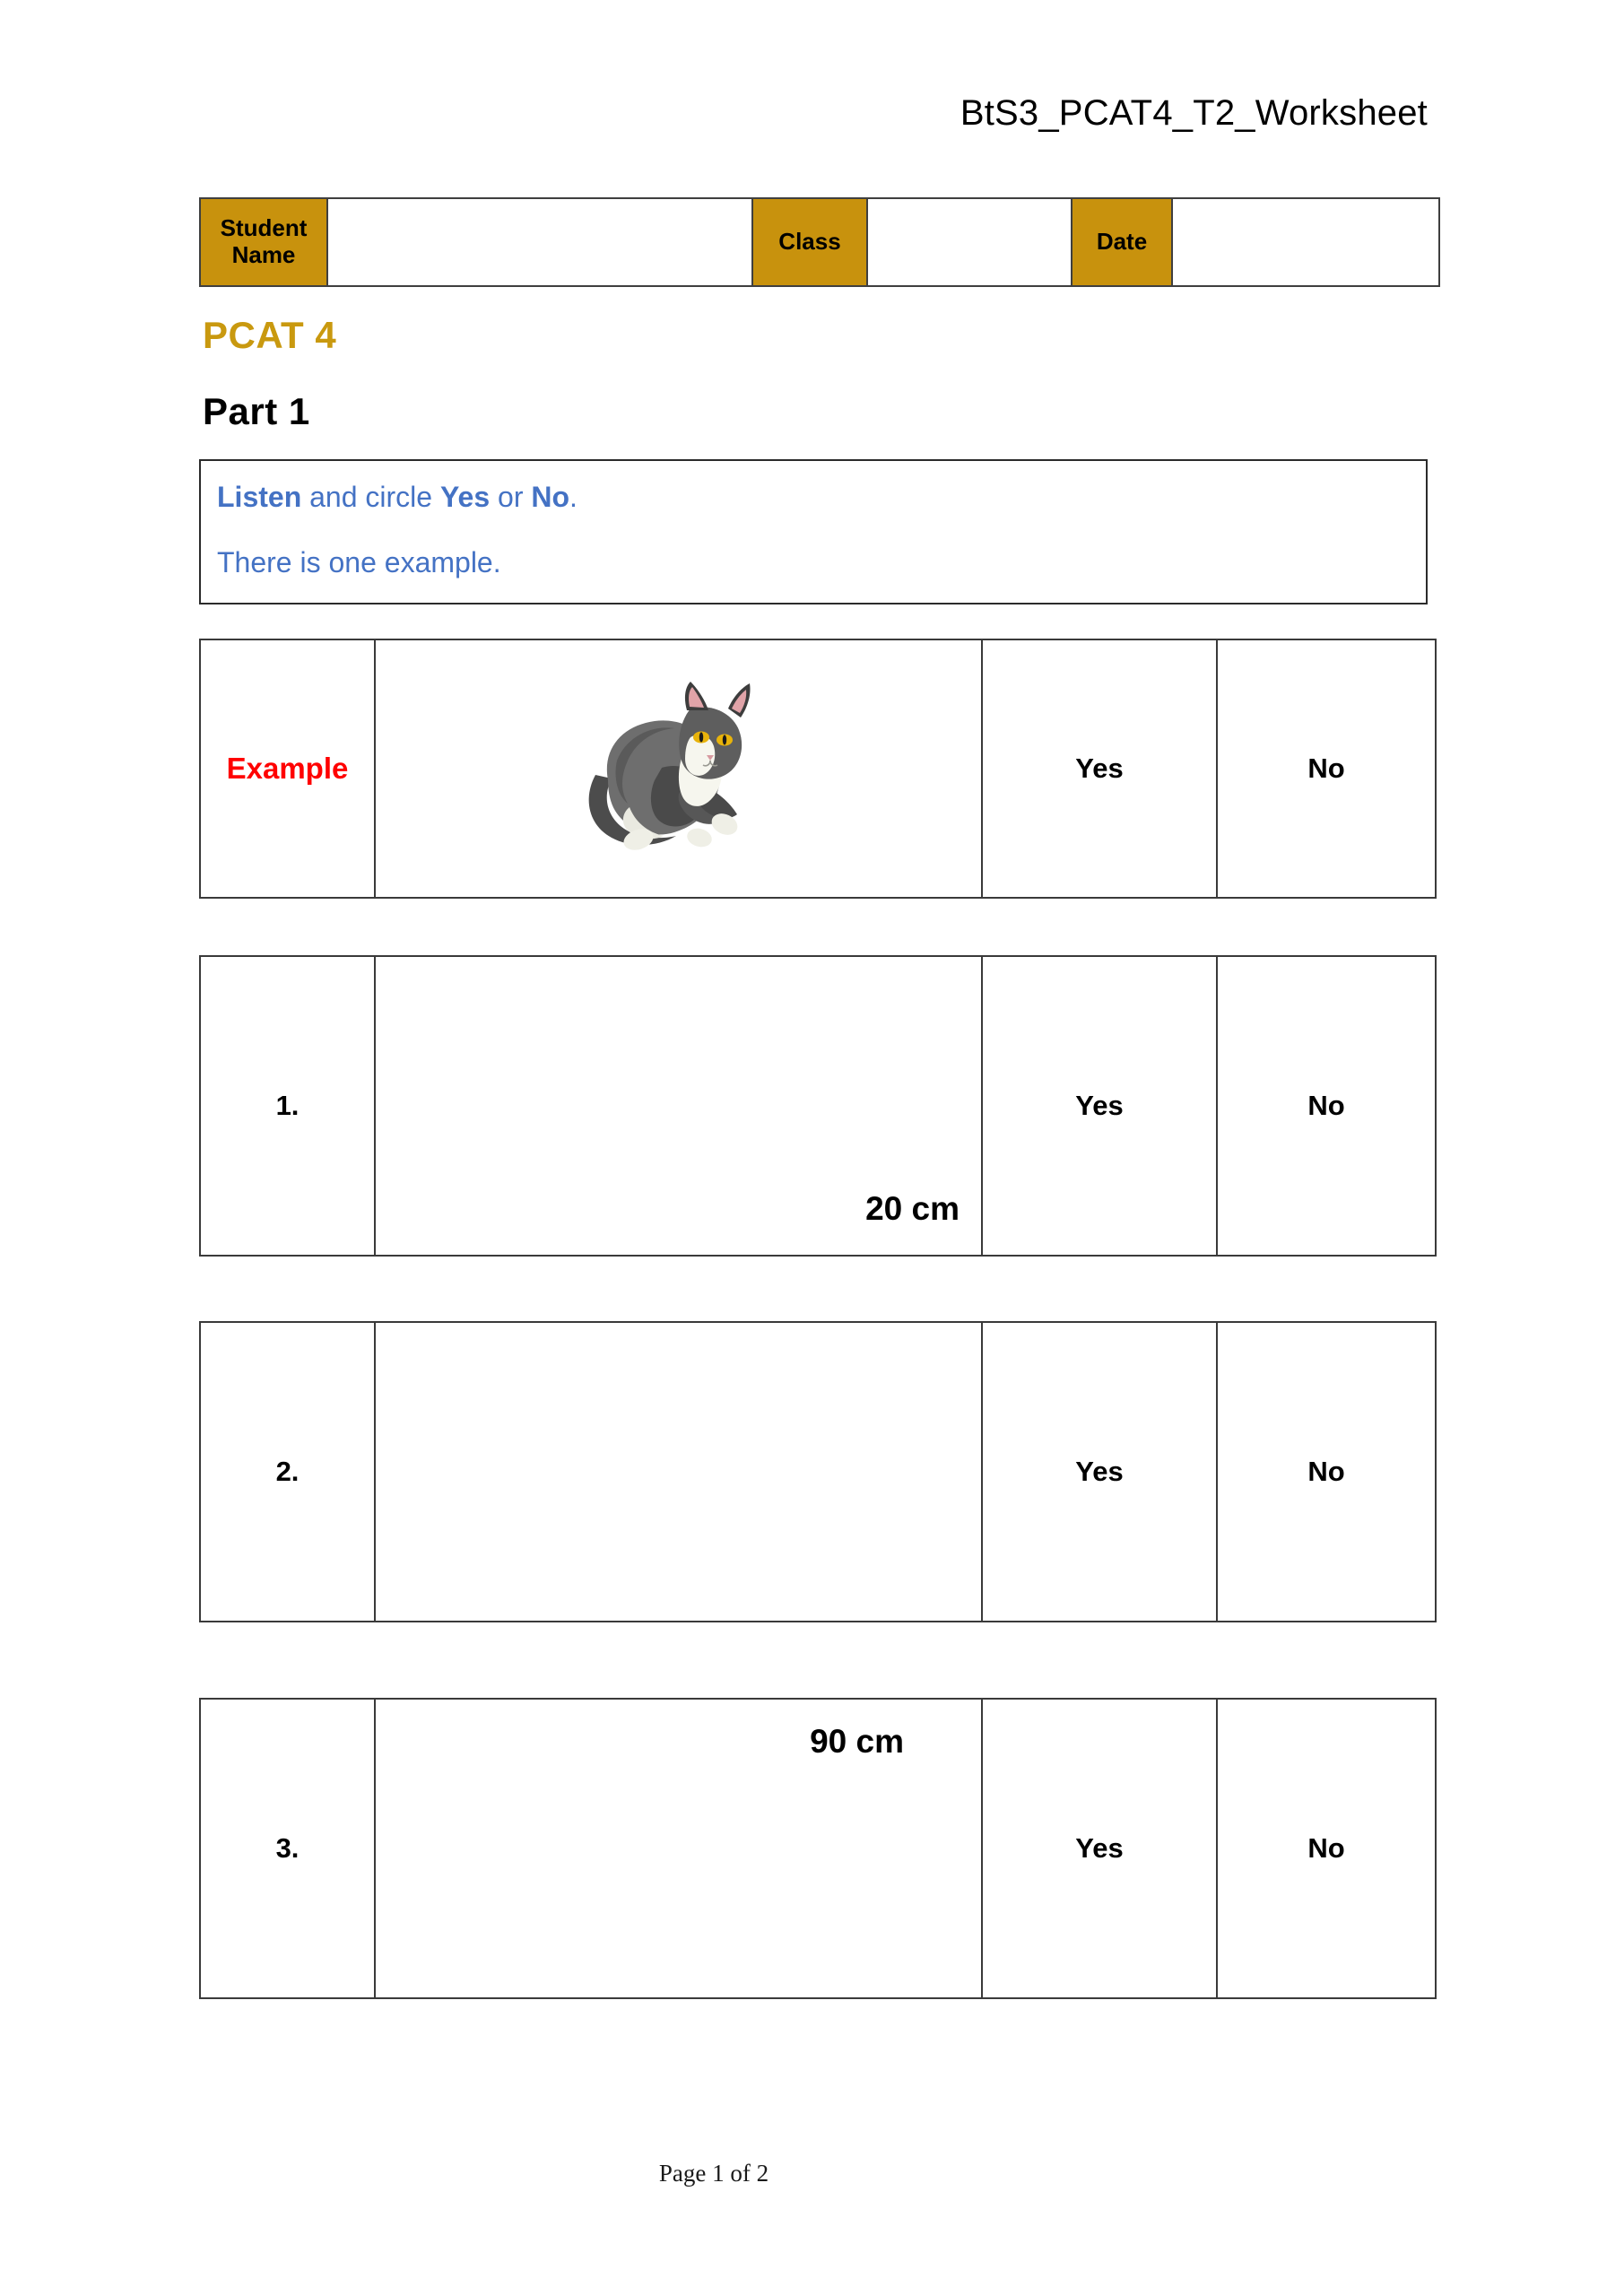  Describe the element at coordinates (1099, 1848) in the screenshot. I see `answer-yes-3: Yes` at that location.